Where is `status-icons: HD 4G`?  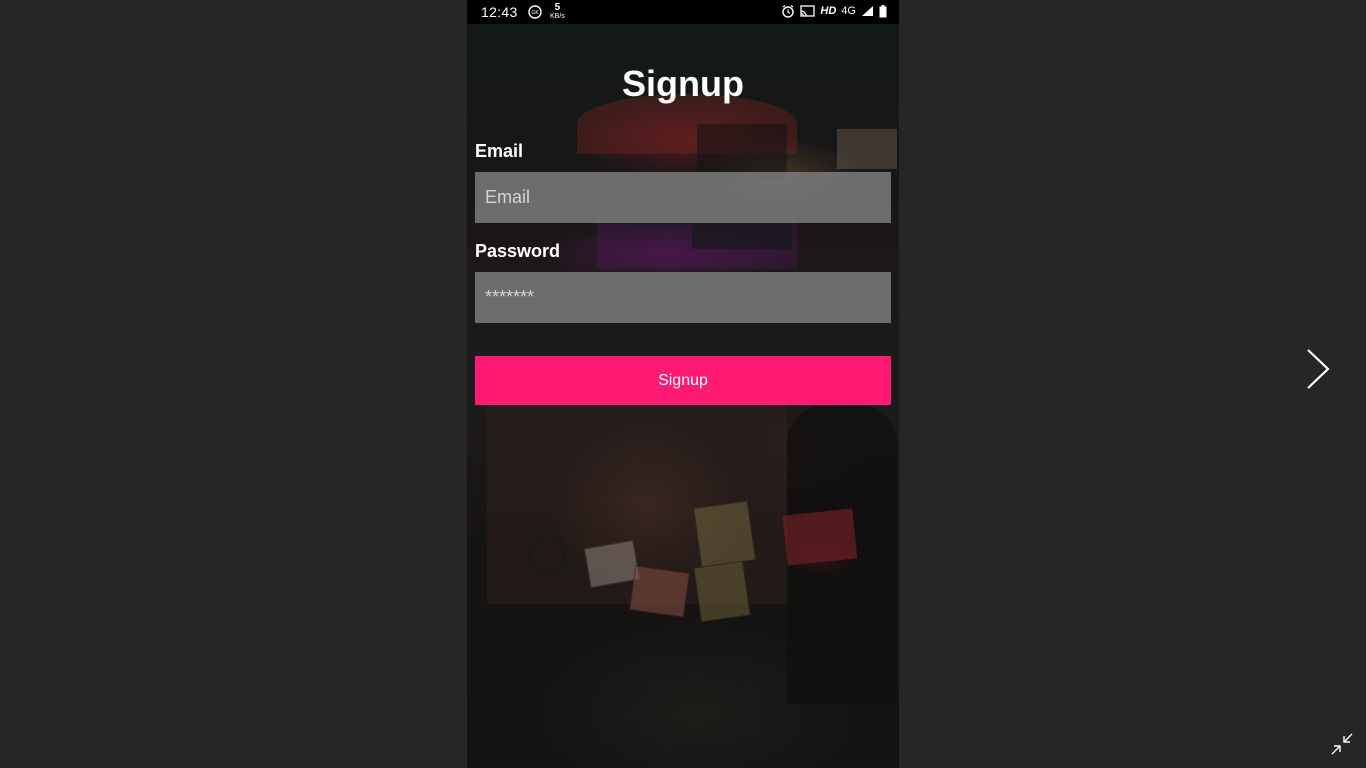
status-icons: HD 4G is located at coordinates (834, 11).